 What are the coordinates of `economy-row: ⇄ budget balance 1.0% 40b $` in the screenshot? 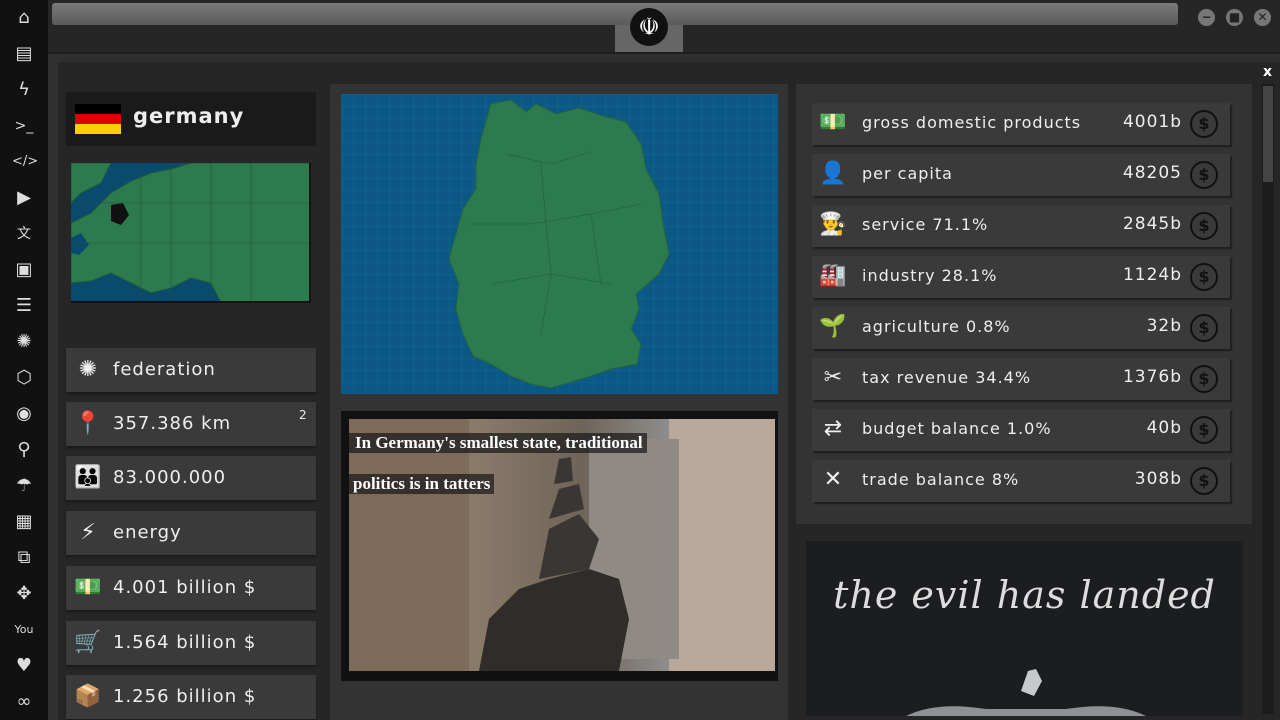 It's located at (1021, 430).